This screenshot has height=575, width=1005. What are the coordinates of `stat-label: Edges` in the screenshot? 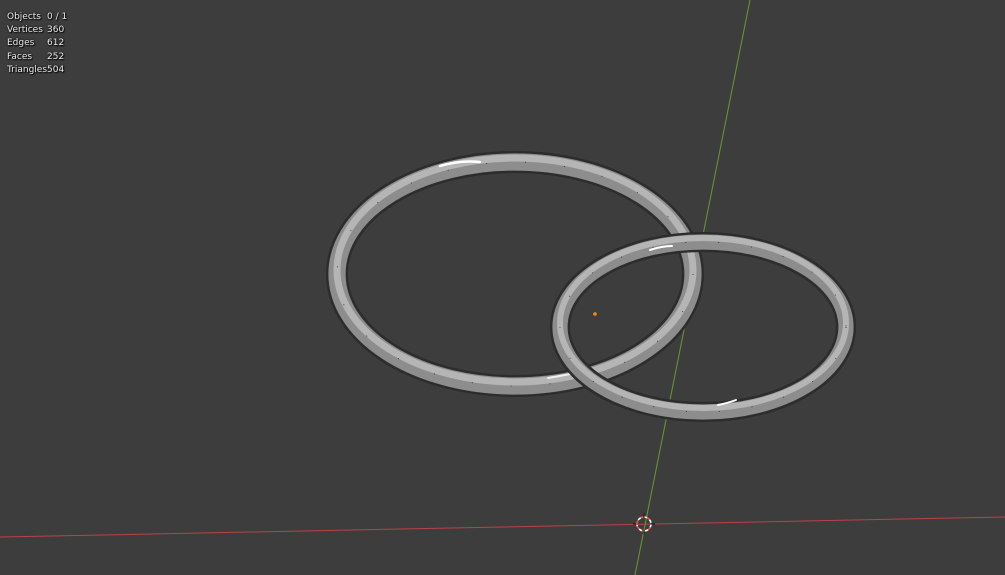 It's located at (21, 43).